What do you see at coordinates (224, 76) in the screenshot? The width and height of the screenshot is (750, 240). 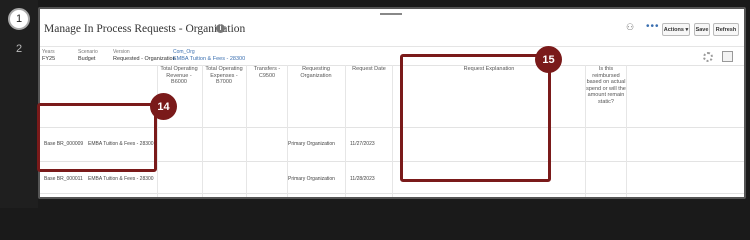 I see `col-header-expenses: Total Operating Expenses - B7000` at bounding box center [224, 76].